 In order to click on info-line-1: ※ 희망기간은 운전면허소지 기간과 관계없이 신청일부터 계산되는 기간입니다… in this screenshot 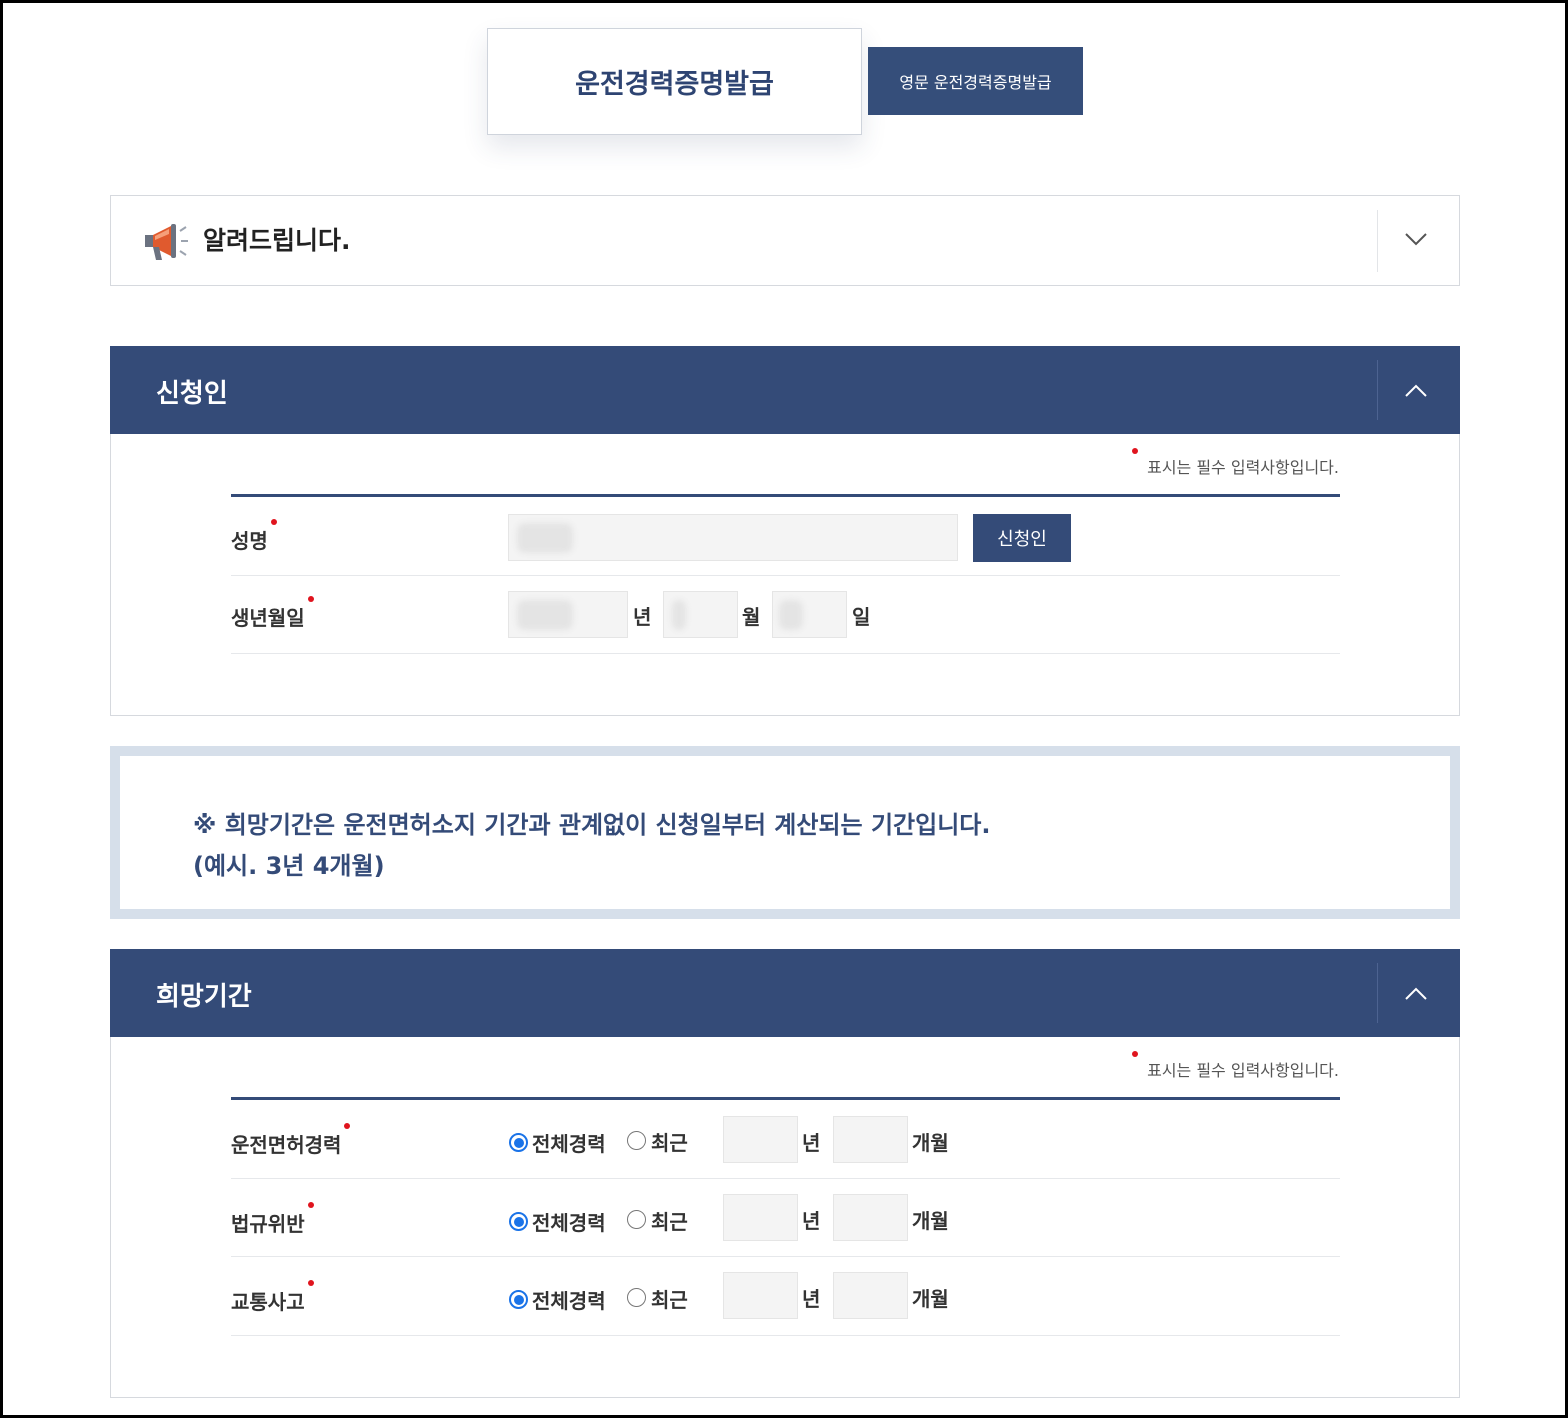, I will do `click(592, 825)`.